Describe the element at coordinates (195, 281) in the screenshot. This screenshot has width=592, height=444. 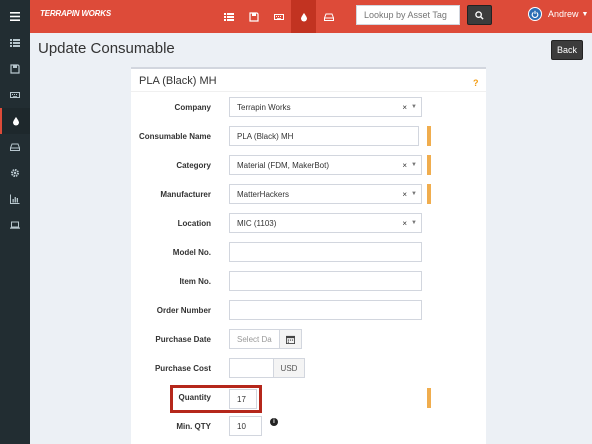
I see `item-no-label: Item No.` at that location.